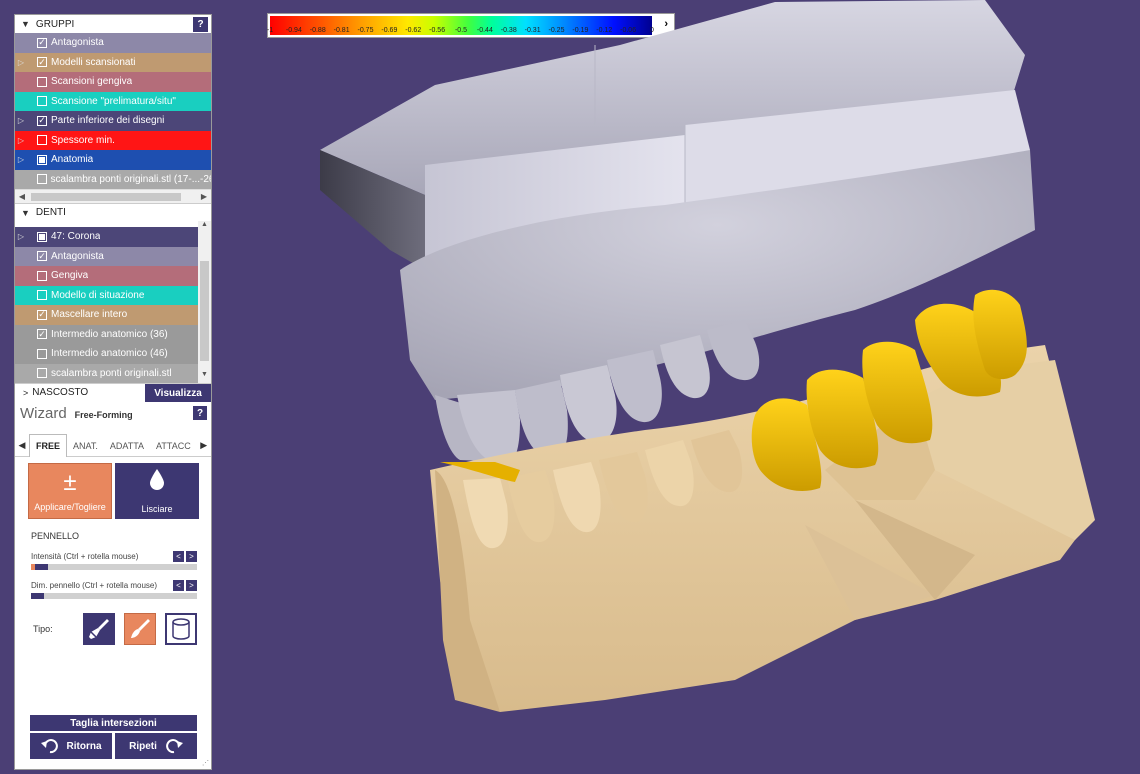 This screenshot has width=1140, height=774. What do you see at coordinates (205, 763) in the screenshot?
I see `resize-grip-icon: ⋰` at bounding box center [205, 763].